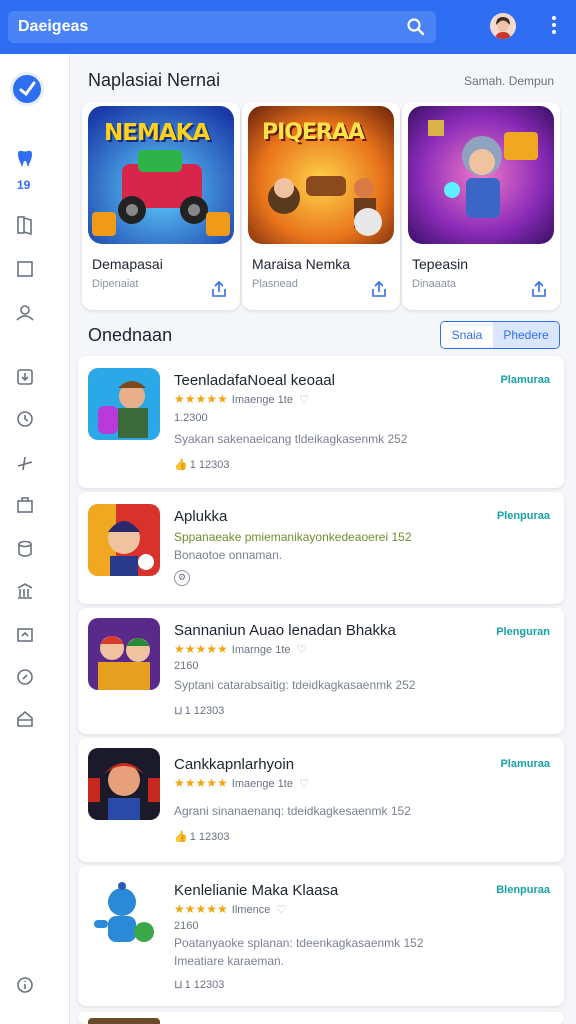 The image size is (576, 1024). I want to click on more-options-icon, so click(554, 27).